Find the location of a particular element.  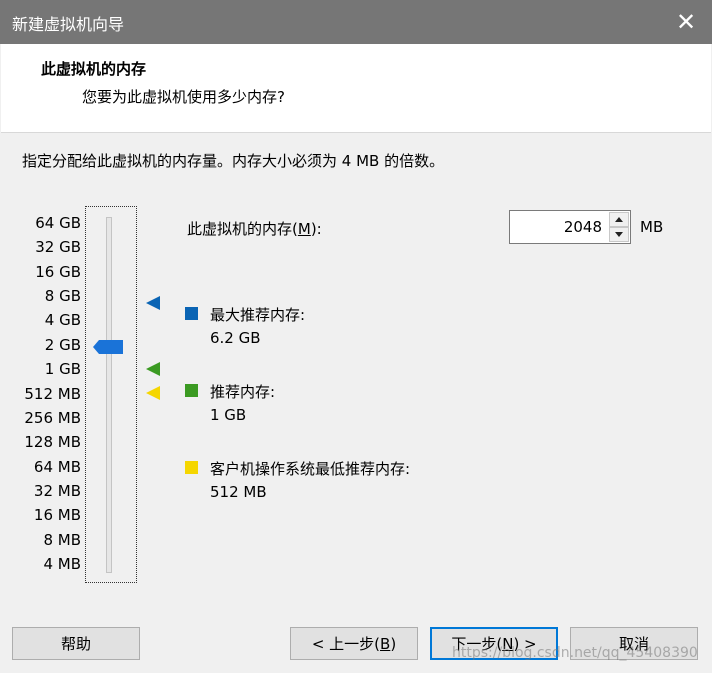

memory-label-accesskey: M is located at coordinates (304, 229).